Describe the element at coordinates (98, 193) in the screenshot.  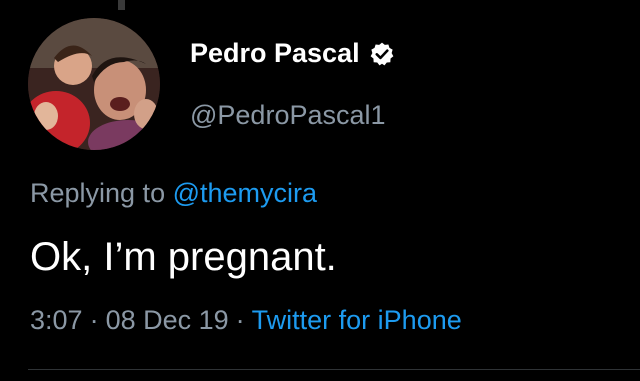
I see `reply-prefix: Replying to` at that location.